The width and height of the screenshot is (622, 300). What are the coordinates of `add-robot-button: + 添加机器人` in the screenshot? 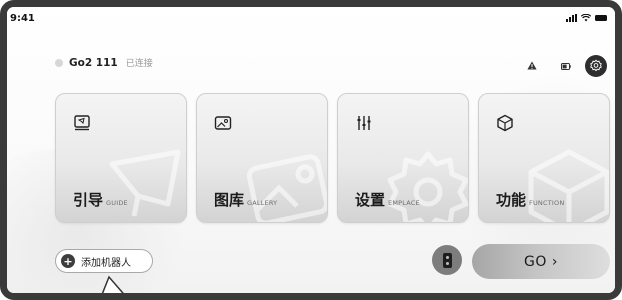 It's located at (104, 261).